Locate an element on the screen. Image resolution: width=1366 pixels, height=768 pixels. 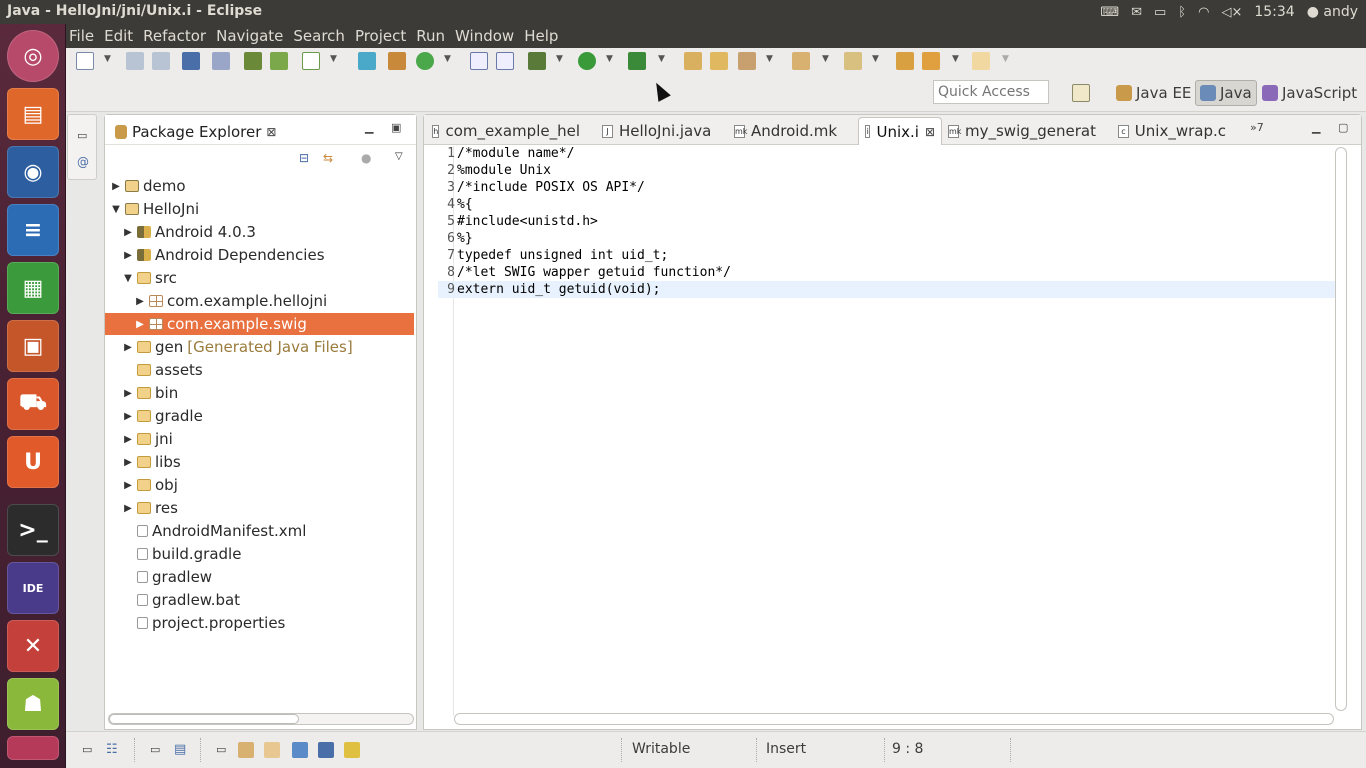
battery-icon: ▭ is located at coordinates (1160, 12).